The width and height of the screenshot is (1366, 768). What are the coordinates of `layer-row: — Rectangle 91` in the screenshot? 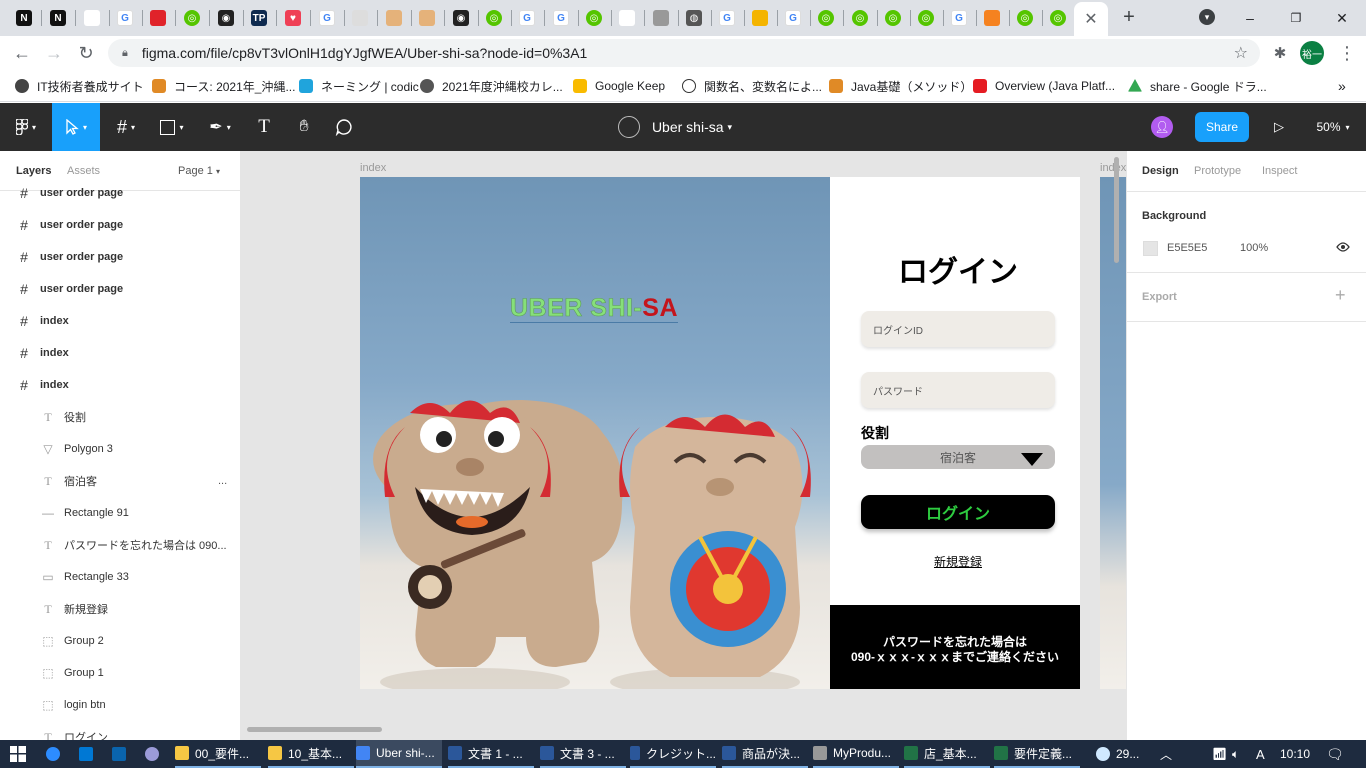 It's located at (120, 513).